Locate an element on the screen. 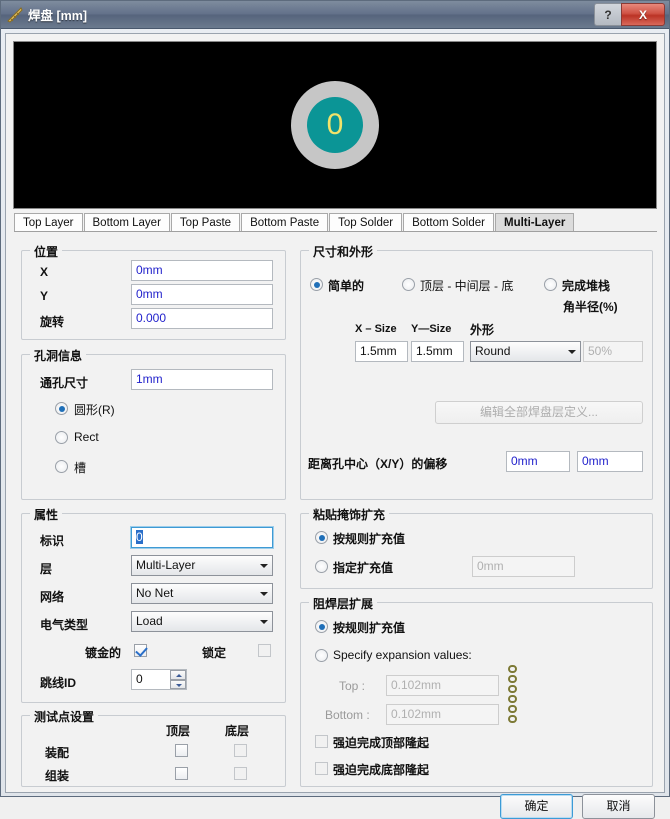 Image resolution: width=670 pixels, height=819 pixels. title-bar: 焊盘 [mm] ? X is located at coordinates (335, 15).